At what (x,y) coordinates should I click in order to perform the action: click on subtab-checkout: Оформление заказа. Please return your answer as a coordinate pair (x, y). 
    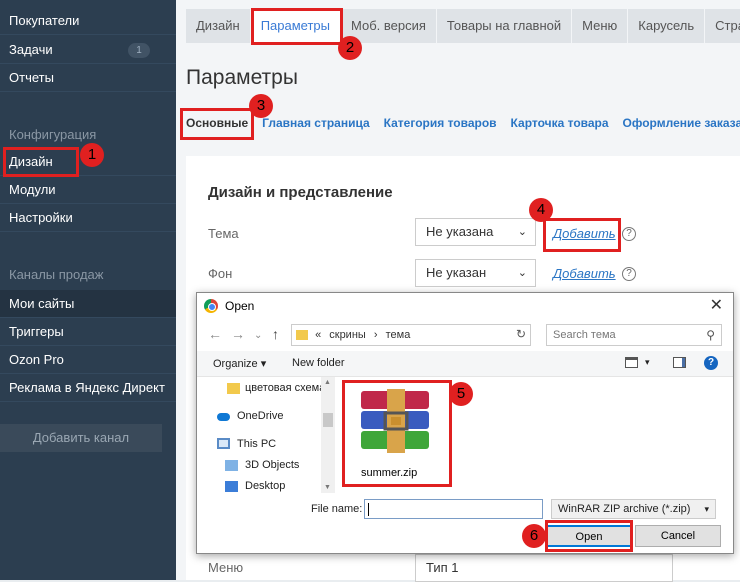
    Looking at the image, I should click on (681, 123).